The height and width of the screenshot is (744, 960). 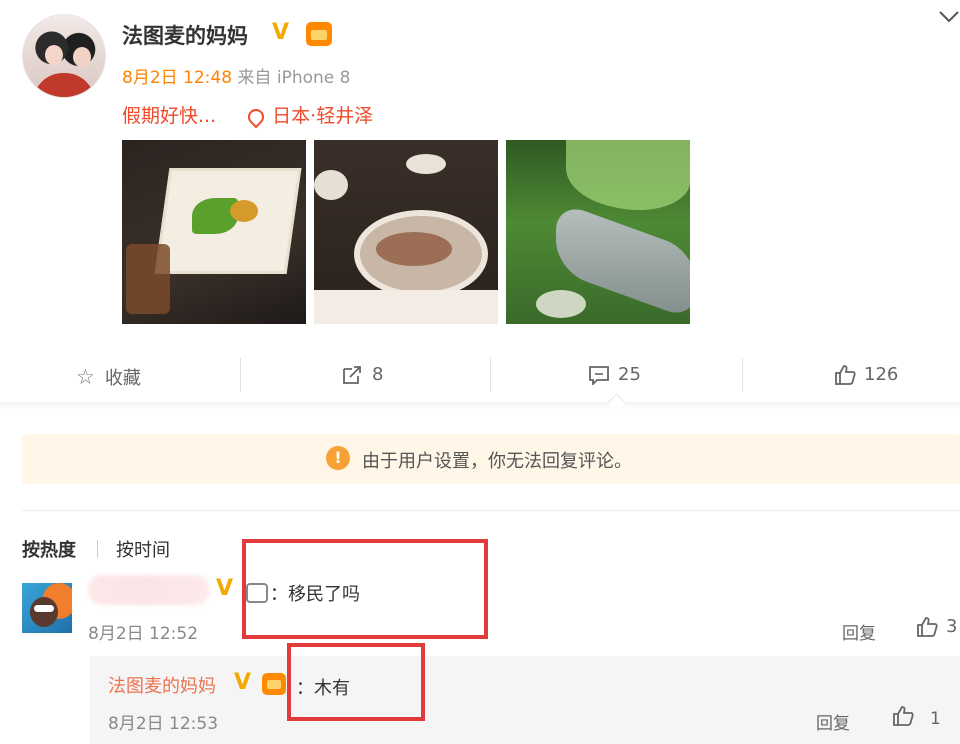 I want to click on location-pin-icon, so click(x=256, y=116).